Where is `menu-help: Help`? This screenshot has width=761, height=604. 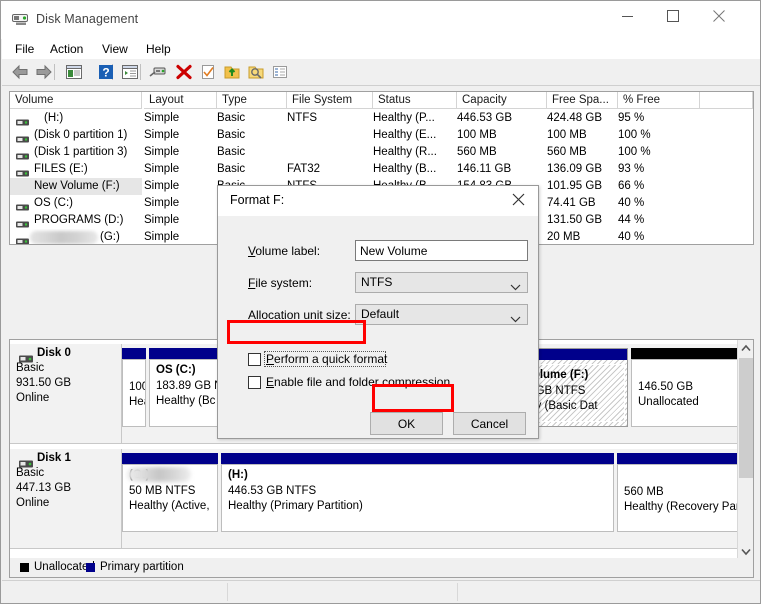 menu-help: Help is located at coordinates (158, 49).